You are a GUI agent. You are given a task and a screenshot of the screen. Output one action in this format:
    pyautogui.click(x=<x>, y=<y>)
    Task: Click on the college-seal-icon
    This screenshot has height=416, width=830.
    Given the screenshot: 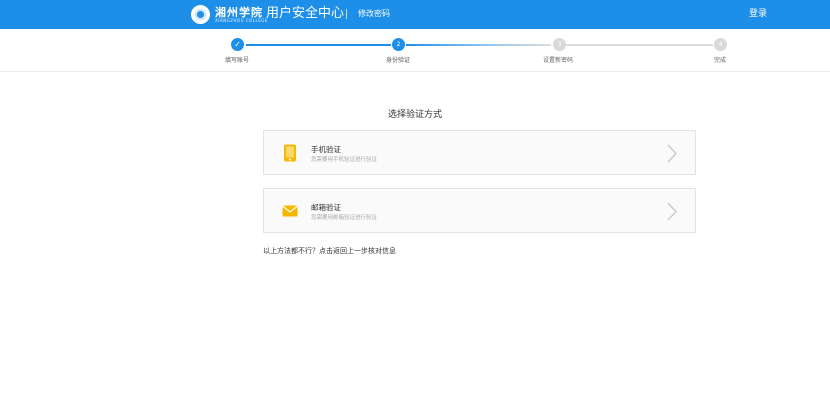 What is the action you would take?
    pyautogui.click(x=200, y=14)
    